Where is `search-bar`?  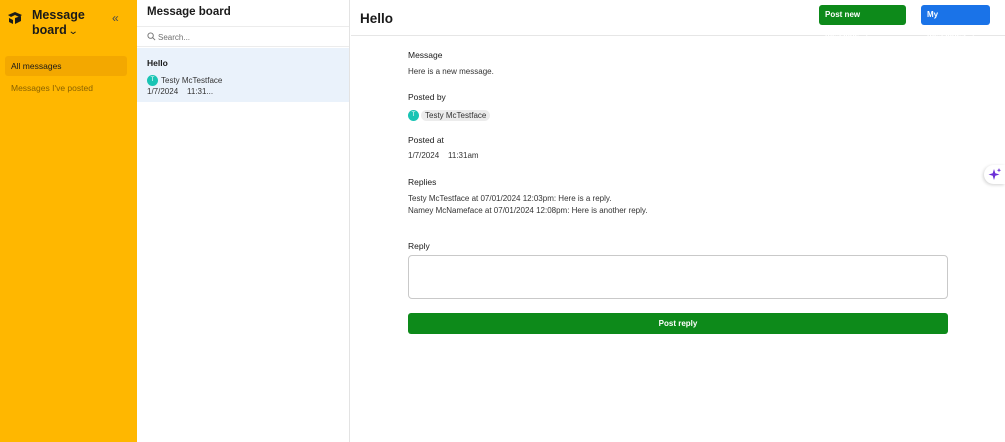 search-bar is located at coordinates (243, 36).